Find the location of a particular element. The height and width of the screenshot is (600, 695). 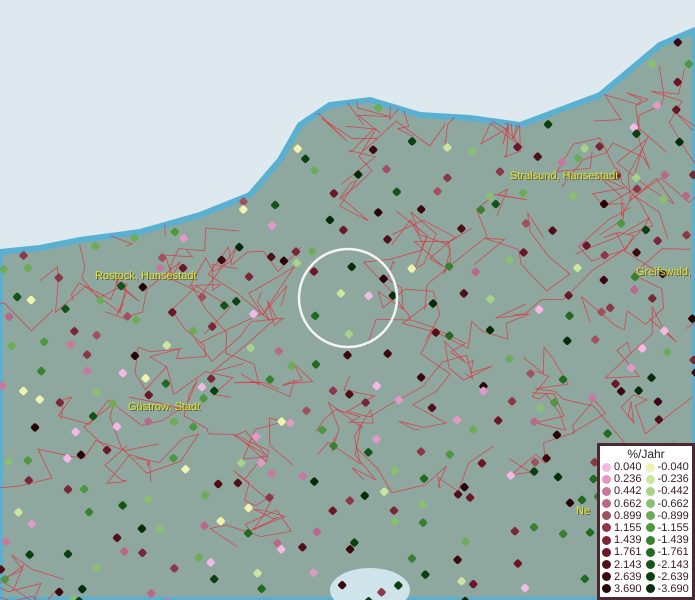

legend-value: -0.442 is located at coordinates (673, 491).